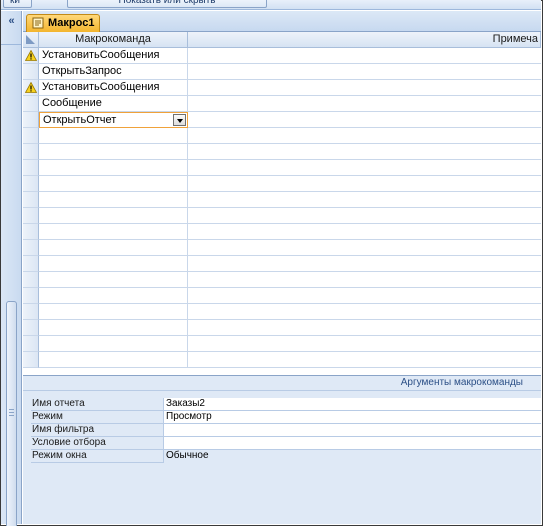 The height and width of the screenshot is (526, 543). What do you see at coordinates (63, 23) in the screenshot?
I see `tab-macro1: Макрос1` at bounding box center [63, 23].